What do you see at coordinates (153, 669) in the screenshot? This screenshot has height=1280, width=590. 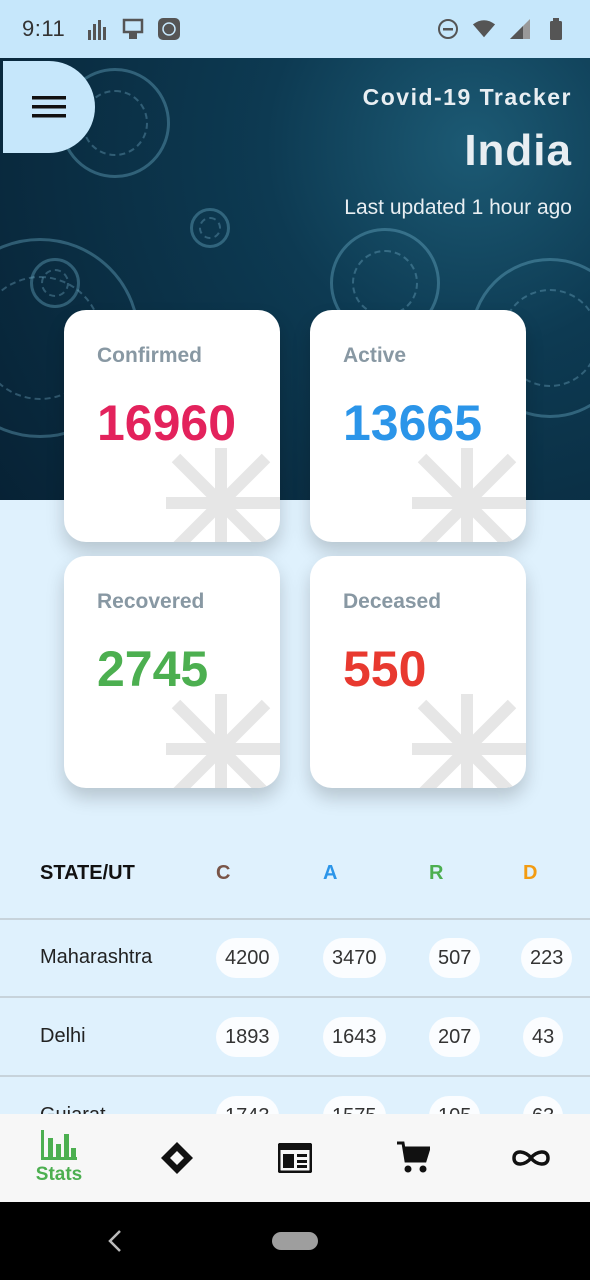 I see `card-value: 2745` at bounding box center [153, 669].